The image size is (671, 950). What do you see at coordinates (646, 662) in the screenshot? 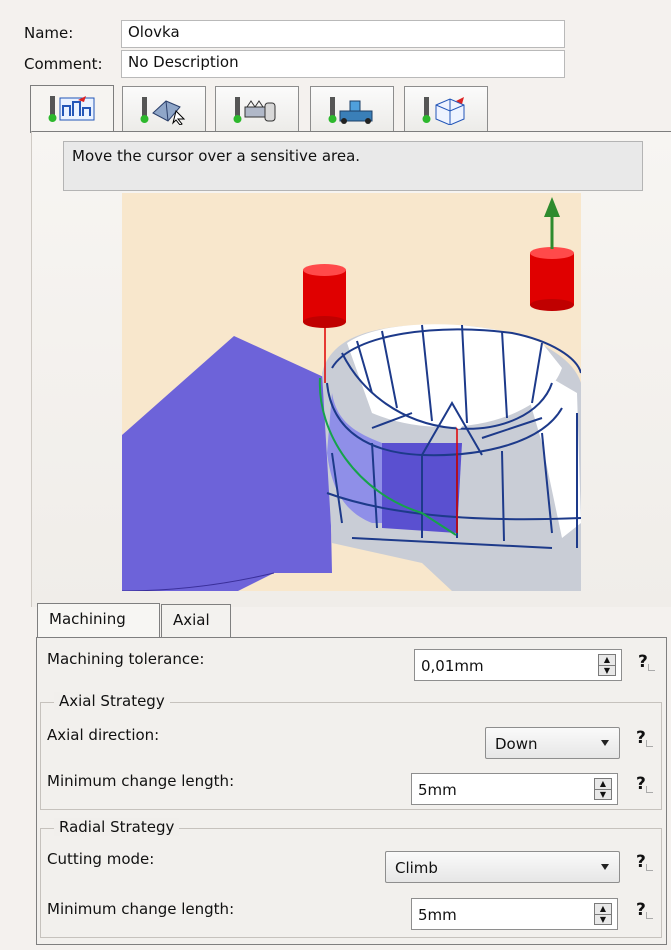
I see `tolerance-help-icon: ?` at bounding box center [646, 662].